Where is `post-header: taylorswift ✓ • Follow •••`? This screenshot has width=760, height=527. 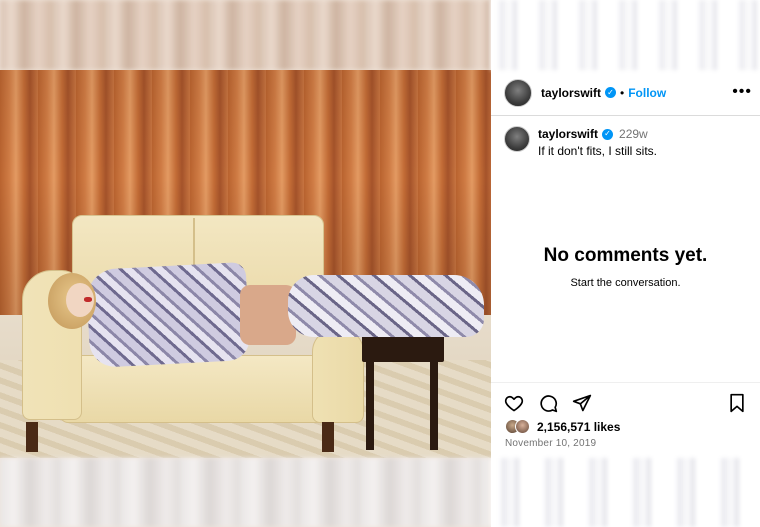 post-header: taylorswift ✓ • Follow ••• is located at coordinates (625, 93).